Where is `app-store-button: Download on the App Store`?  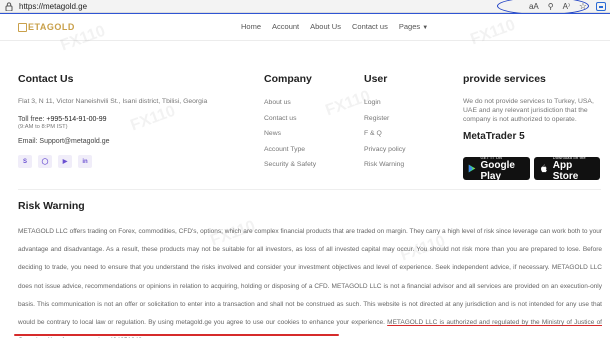 app-store-button: Download on the App Store is located at coordinates (567, 168).